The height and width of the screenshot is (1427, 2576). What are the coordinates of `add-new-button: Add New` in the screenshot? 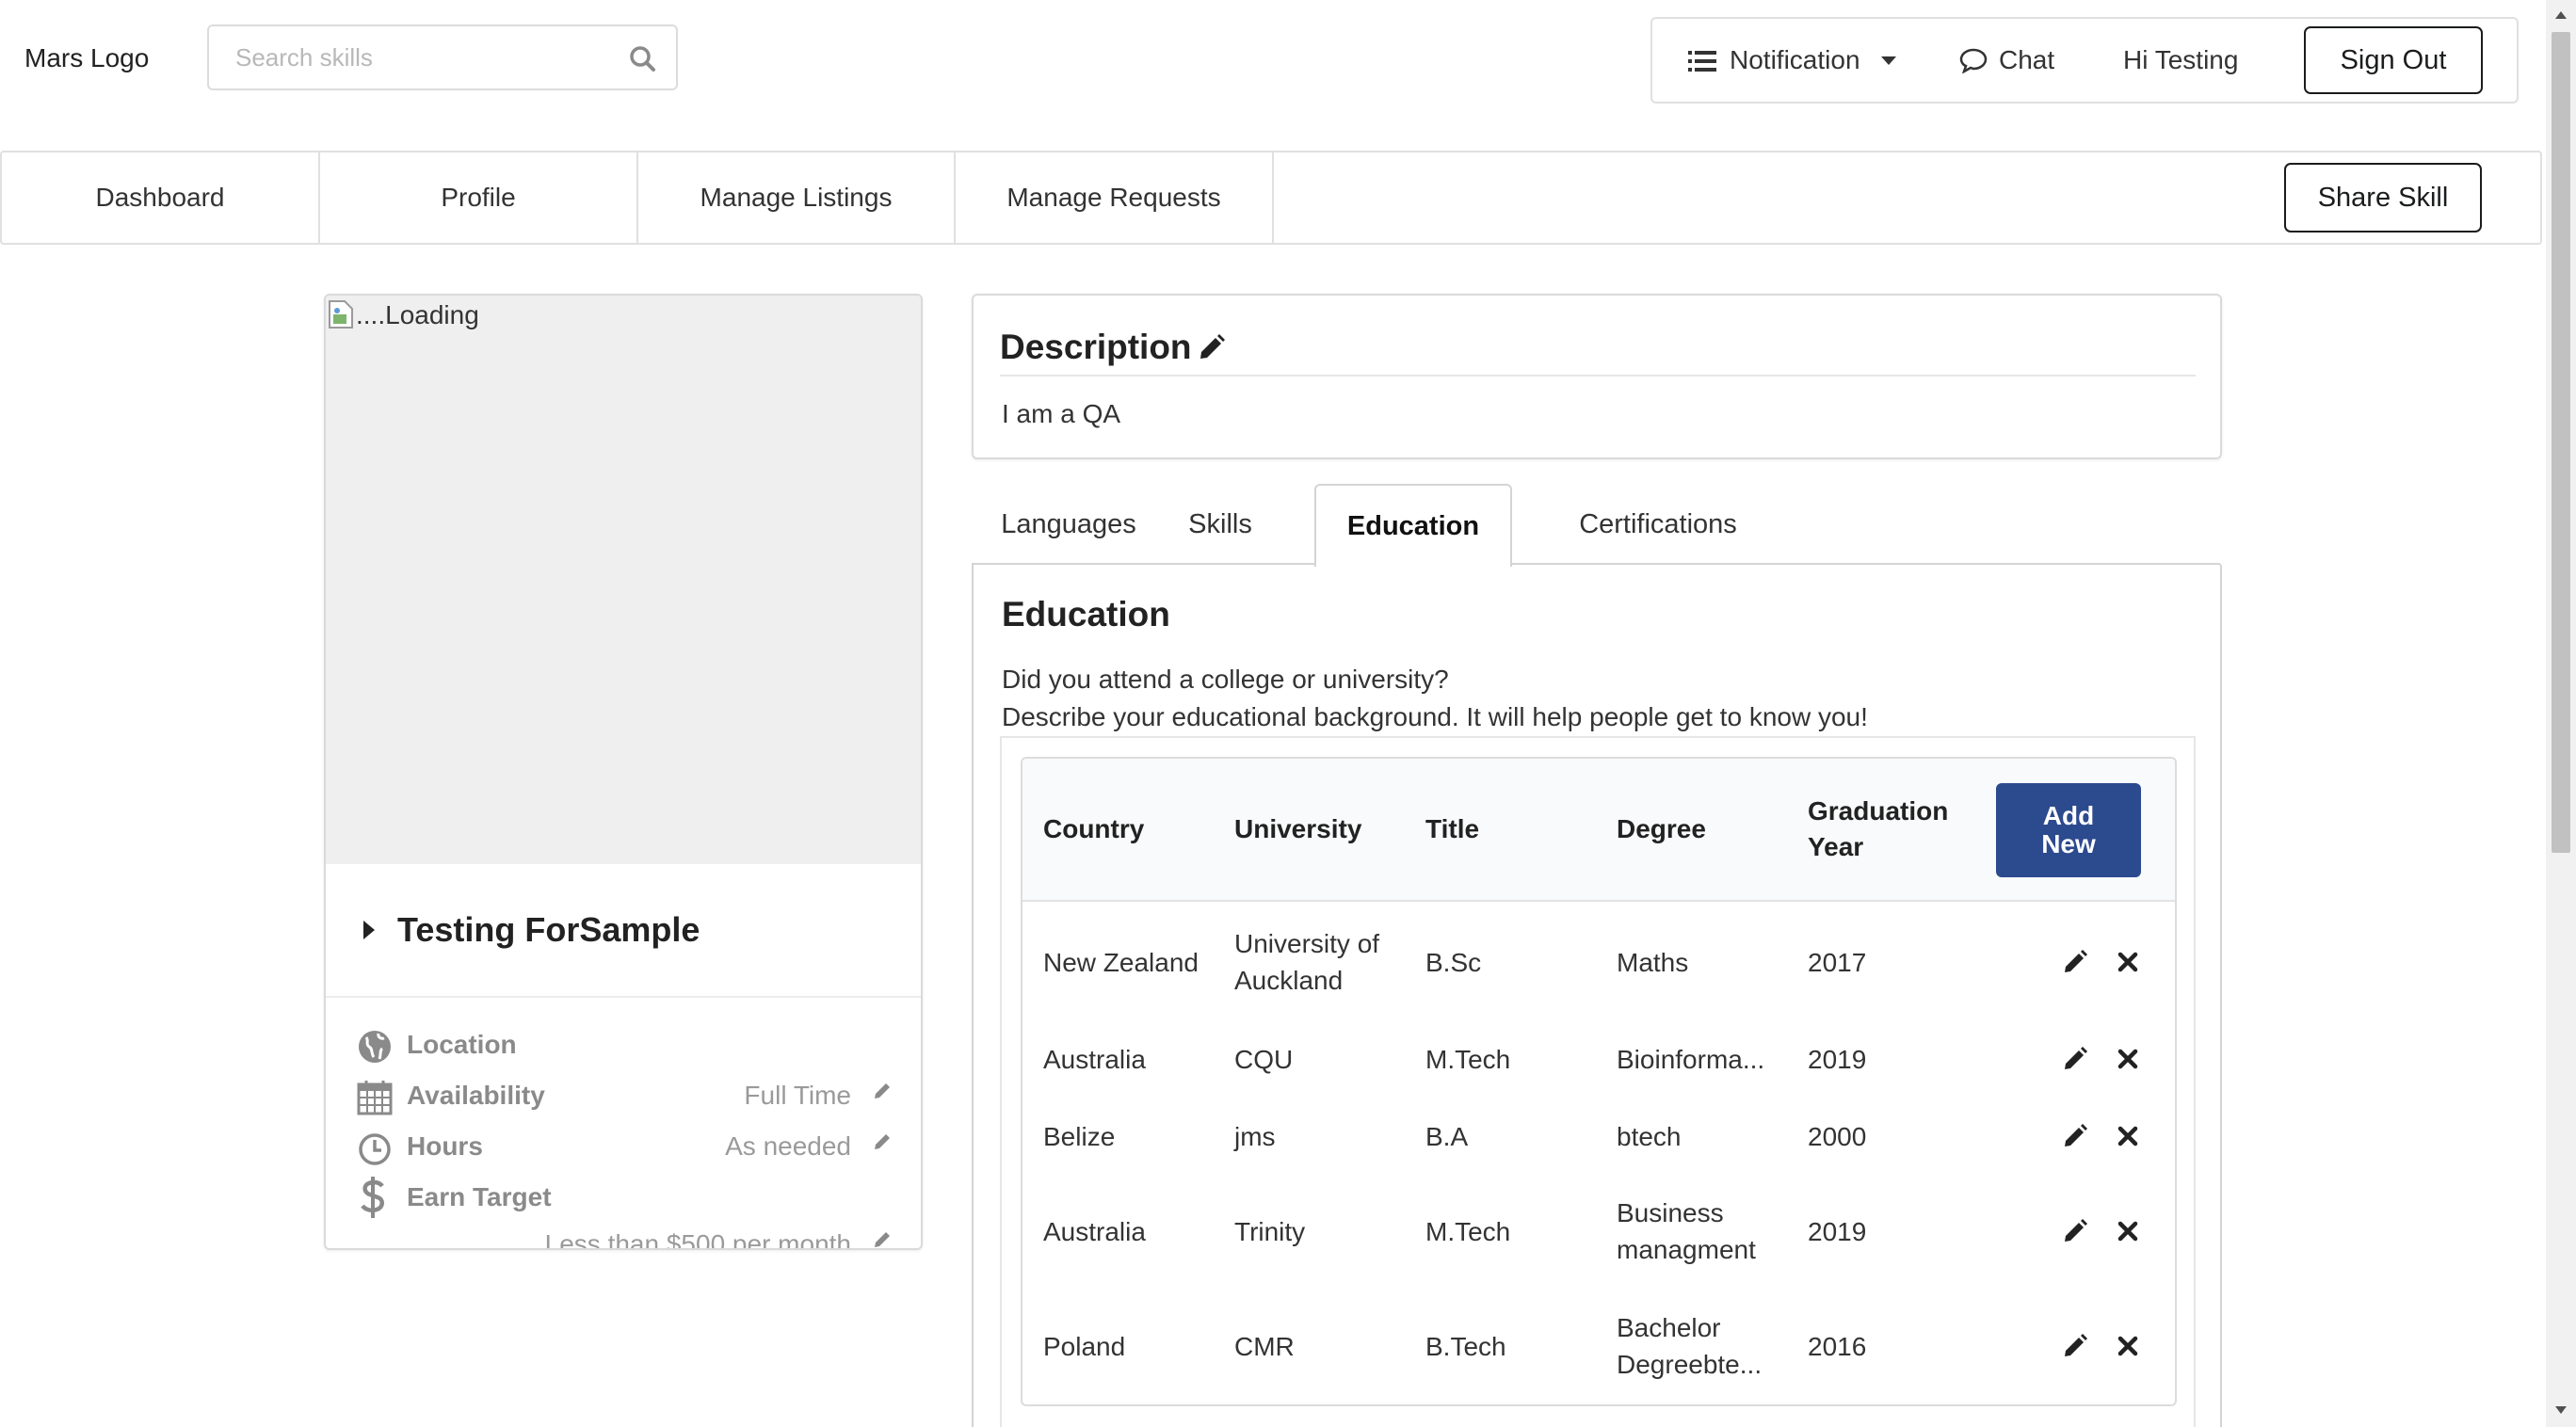 It's located at (2068, 830).